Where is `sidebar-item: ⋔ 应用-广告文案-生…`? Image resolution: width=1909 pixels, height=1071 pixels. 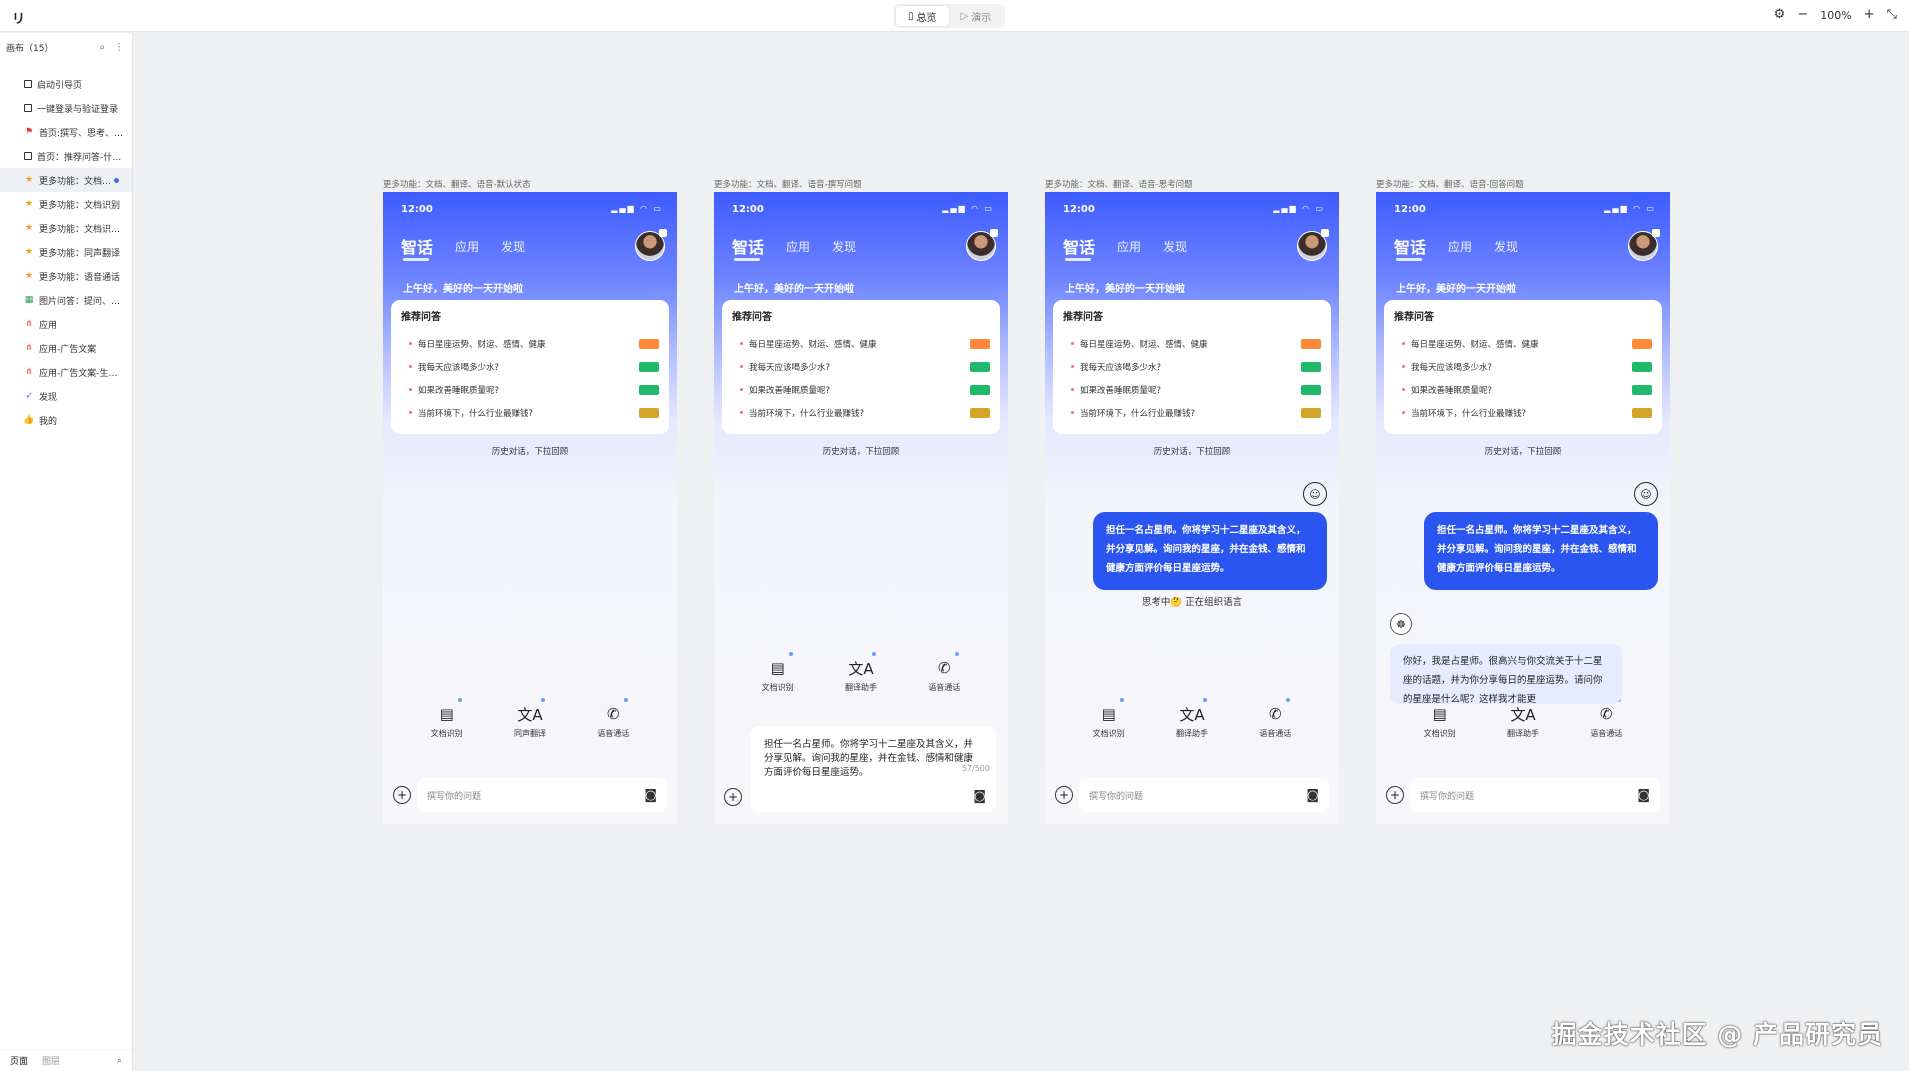 sidebar-item: ⋔ 应用-广告文案-生… is located at coordinates (66, 372).